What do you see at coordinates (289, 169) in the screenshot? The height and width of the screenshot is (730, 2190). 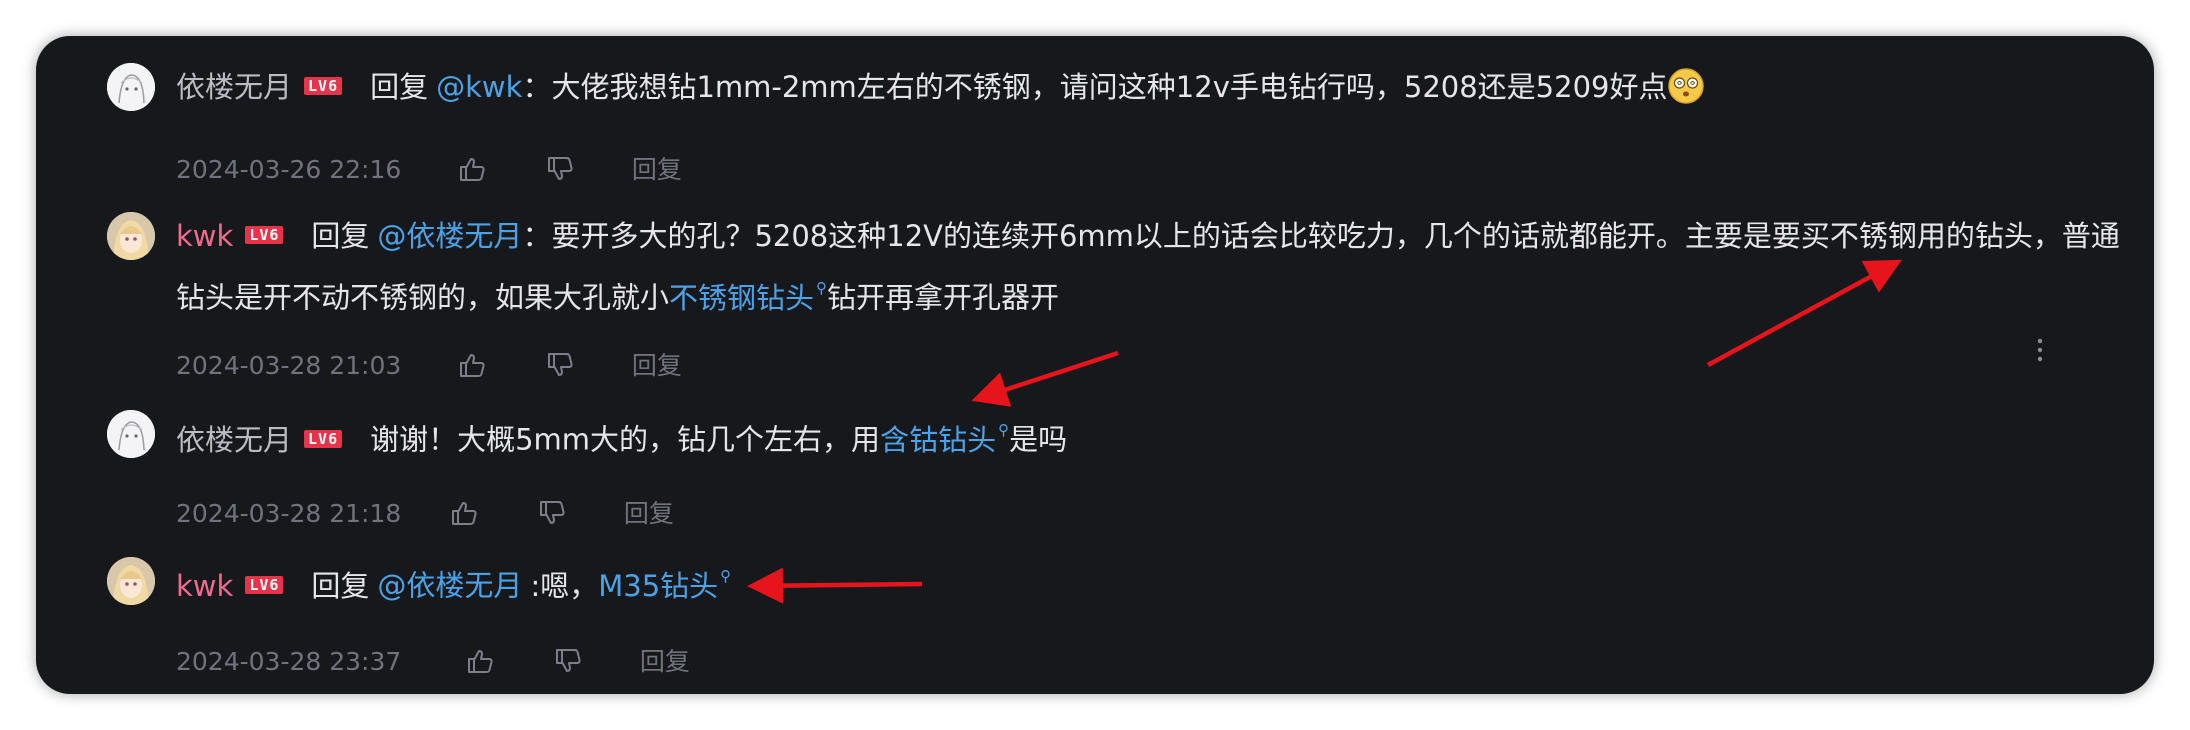 I see `timestamp: 2024-03-26 22:16` at bounding box center [289, 169].